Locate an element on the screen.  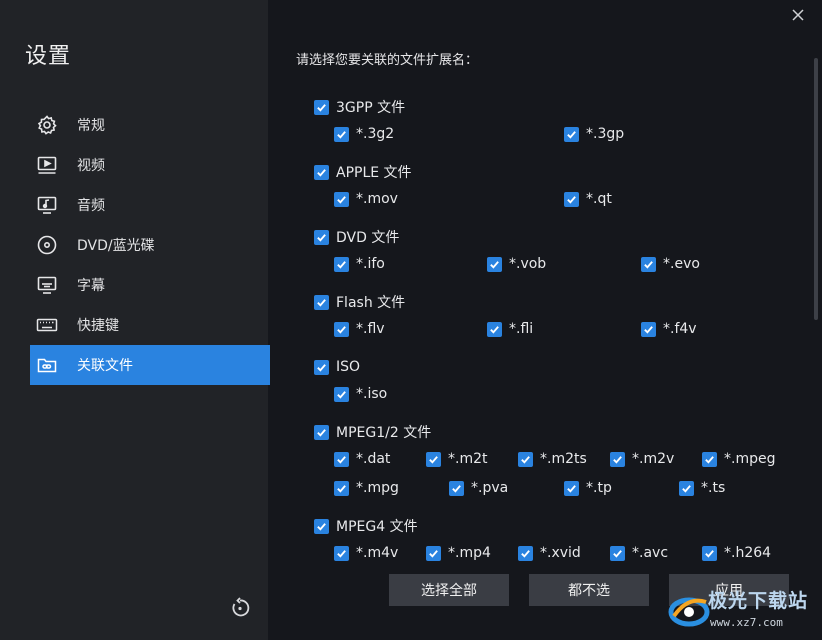
video-icon is located at coordinates (47, 165).